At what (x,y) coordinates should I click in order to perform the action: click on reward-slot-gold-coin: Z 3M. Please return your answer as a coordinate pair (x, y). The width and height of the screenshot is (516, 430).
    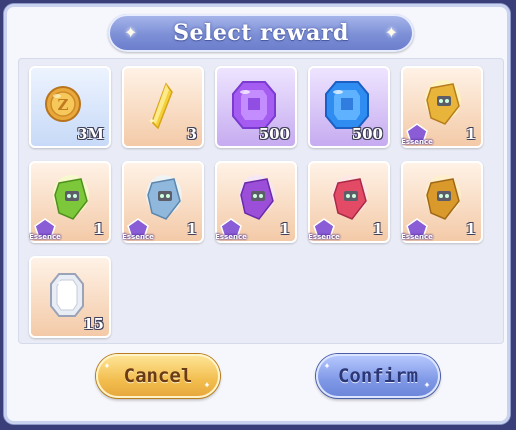
    Looking at the image, I should click on (70, 107).